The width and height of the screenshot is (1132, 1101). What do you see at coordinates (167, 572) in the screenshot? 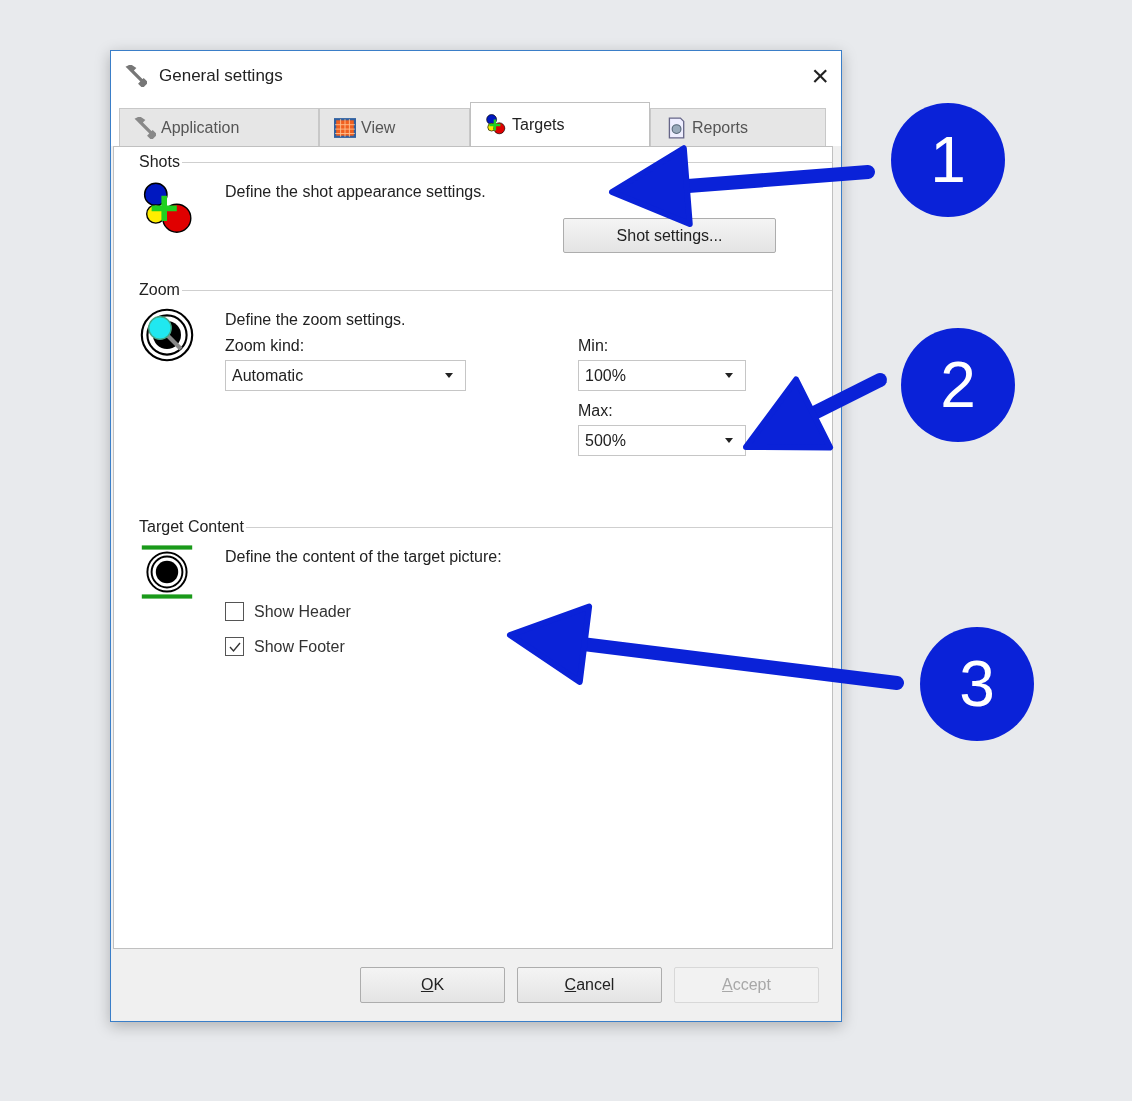
I see `target-picture-icon` at bounding box center [167, 572].